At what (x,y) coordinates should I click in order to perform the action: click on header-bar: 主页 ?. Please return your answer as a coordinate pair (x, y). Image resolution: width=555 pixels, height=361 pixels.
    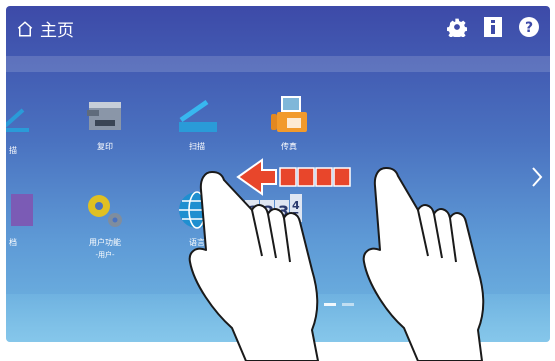
    Looking at the image, I should click on (278, 29).